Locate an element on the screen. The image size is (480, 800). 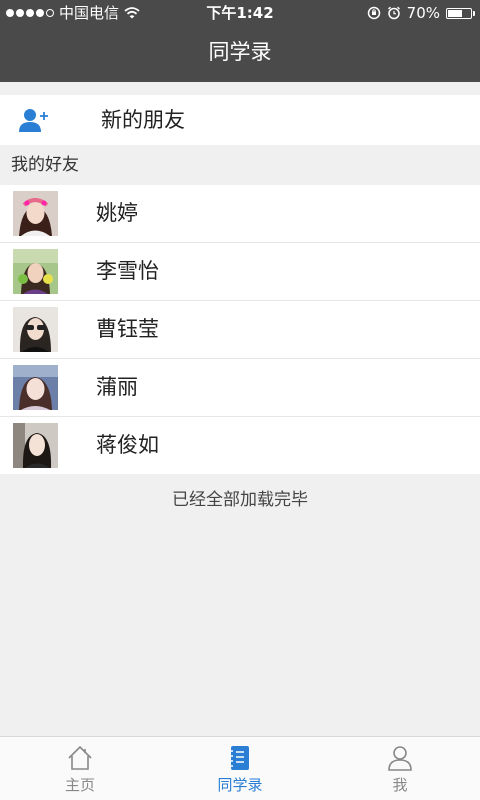
friend-row: 姚婷 is located at coordinates (240, 214).